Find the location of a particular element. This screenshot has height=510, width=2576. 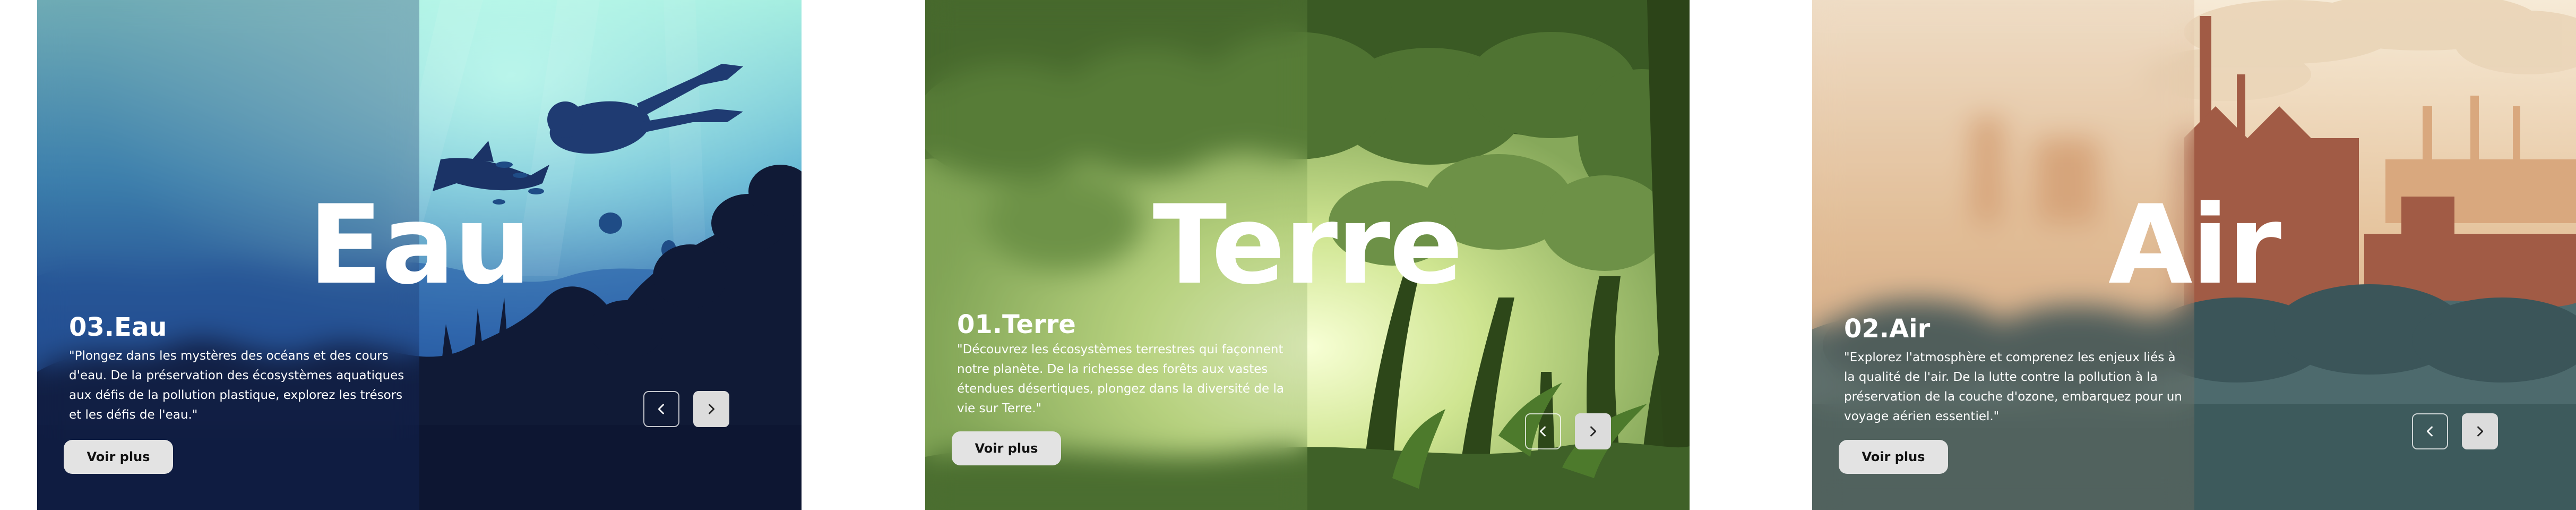

card-title: 01.Terre is located at coordinates (1017, 324).